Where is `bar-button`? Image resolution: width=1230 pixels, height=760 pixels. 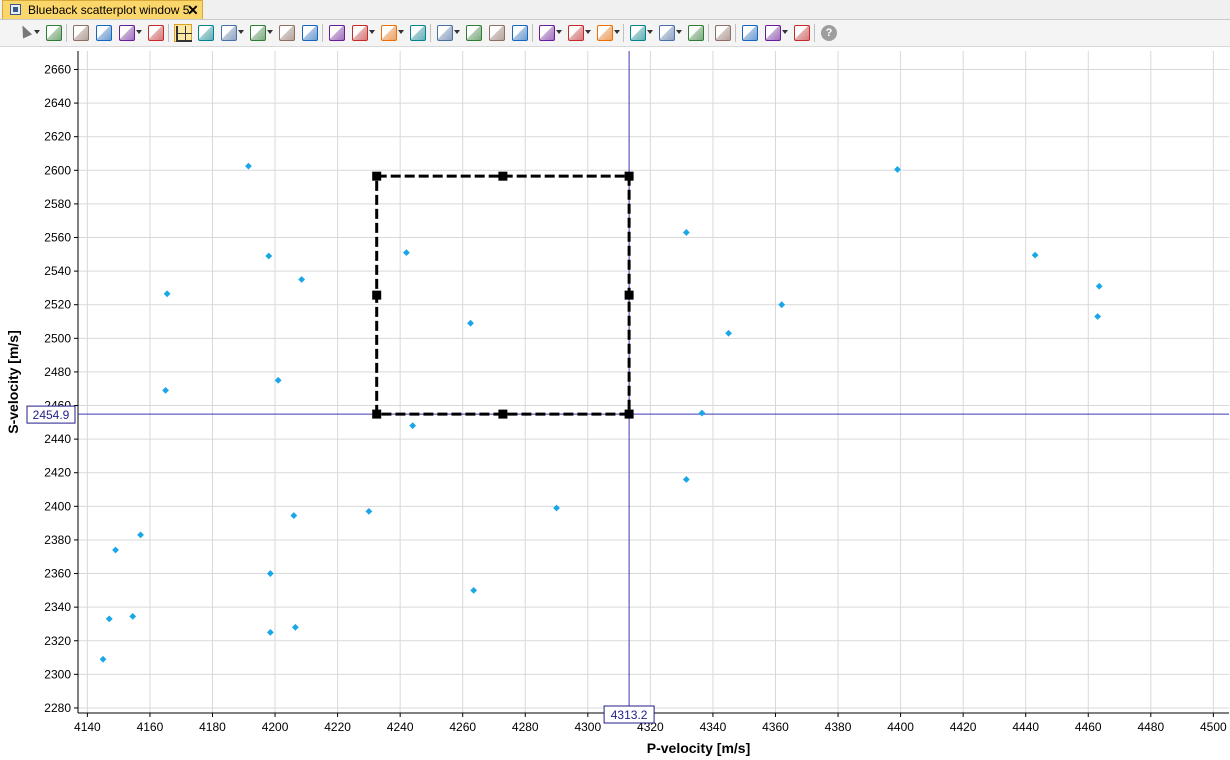 bar-button is located at coordinates (418, 33).